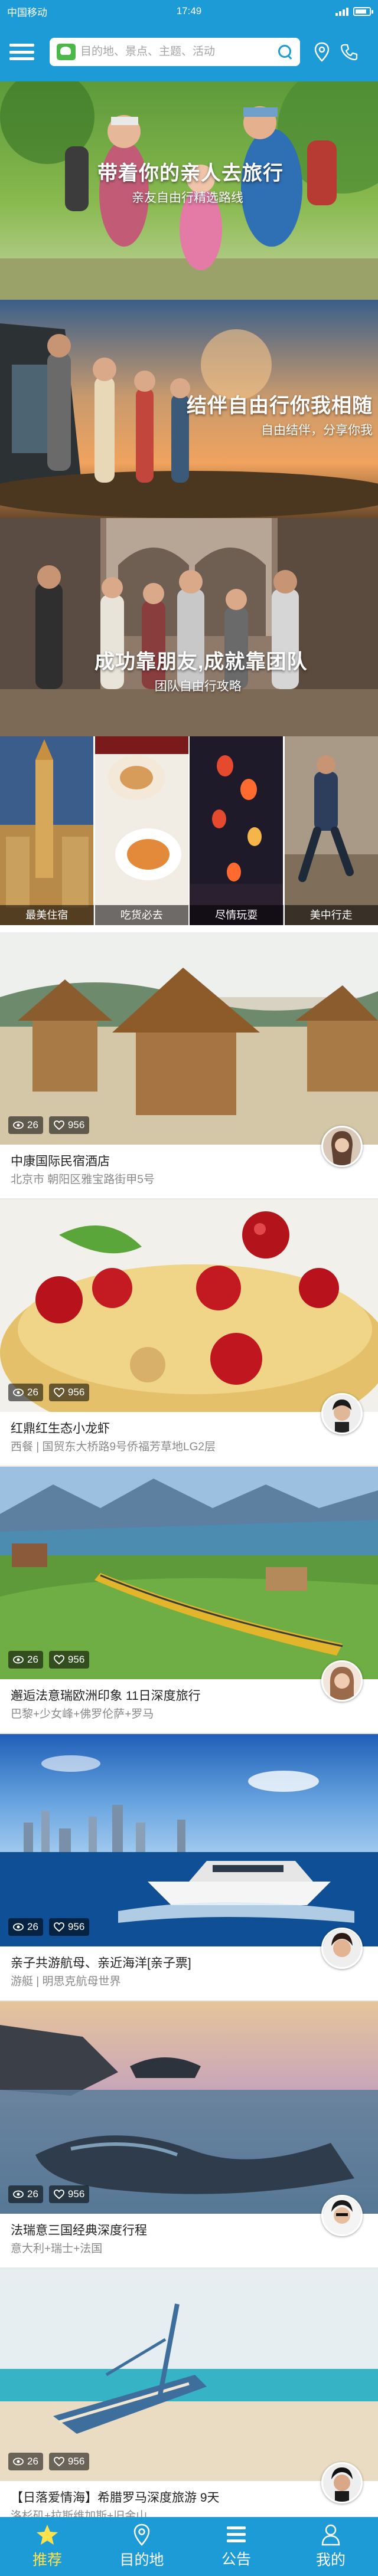 The image size is (378, 2576). What do you see at coordinates (141, 2546) in the screenshot?
I see `tab-destination: 目的地` at bounding box center [141, 2546].